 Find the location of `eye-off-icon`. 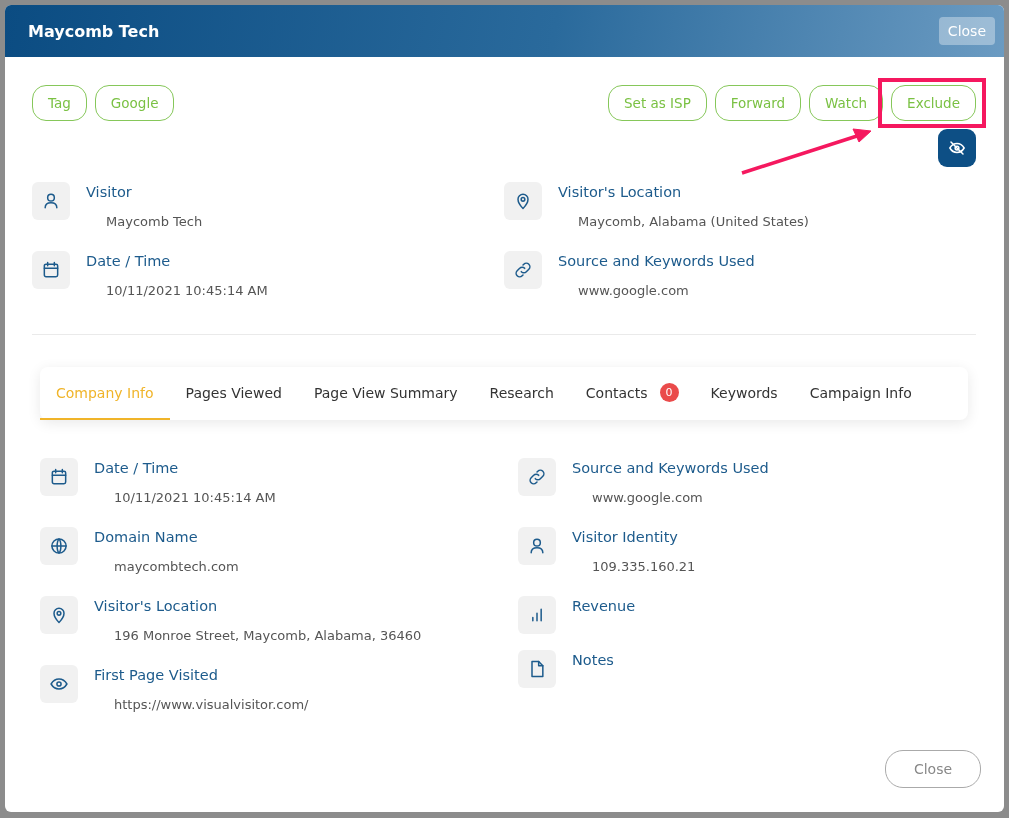

eye-off-icon is located at coordinates (957, 148).